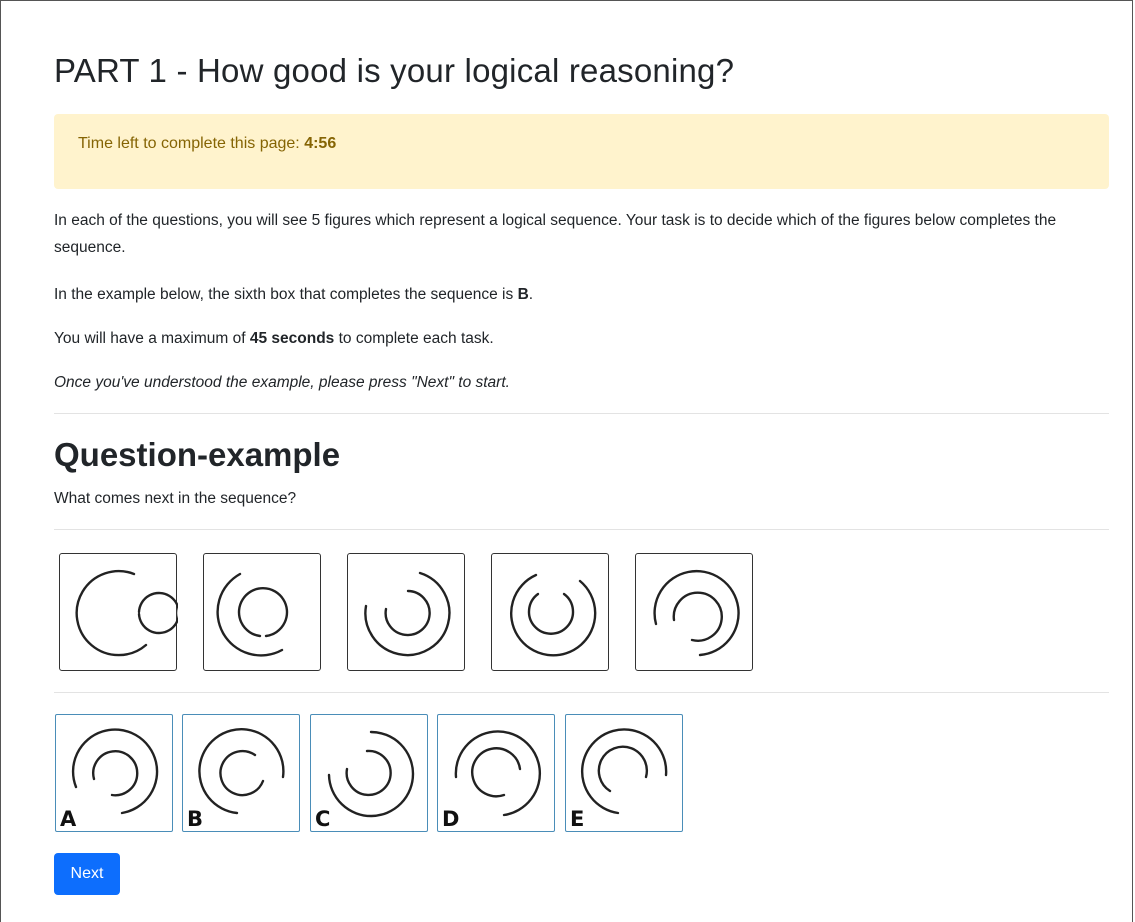 This screenshot has width=1135, height=922. I want to click on next-button: Next, so click(87, 874).